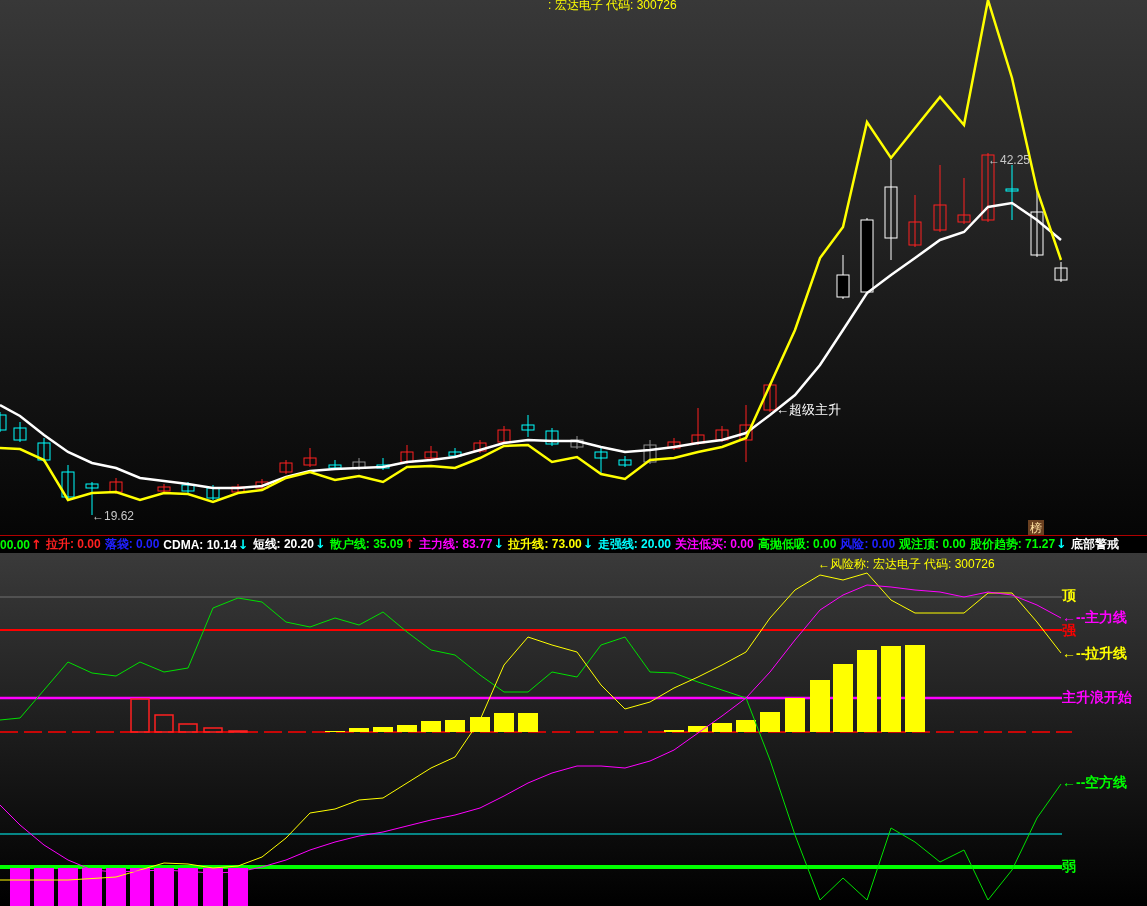 This screenshot has width=1147, height=906. Describe the element at coordinates (714, 544) in the screenshot. I see `indicator-value: 关注低买: 0.00` at that location.